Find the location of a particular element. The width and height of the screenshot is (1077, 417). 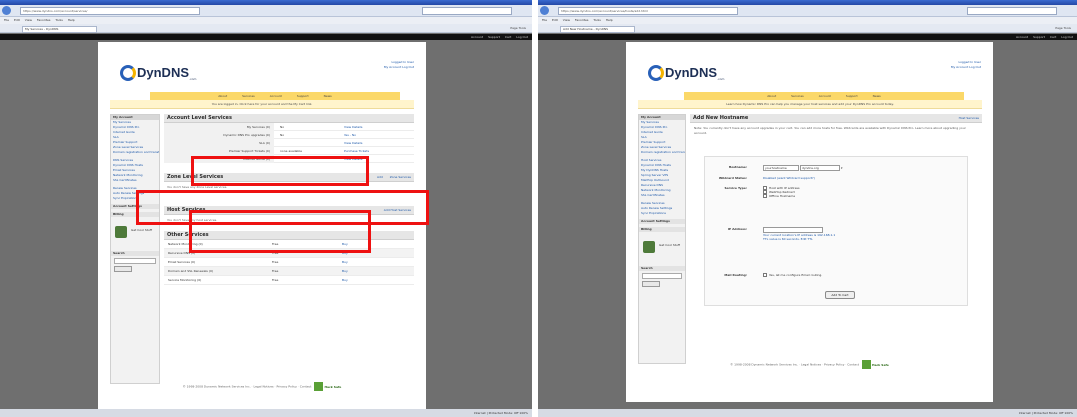

table-row: Domain and SSL Renewals (0) Free Buy is located at coordinates (289, 271).